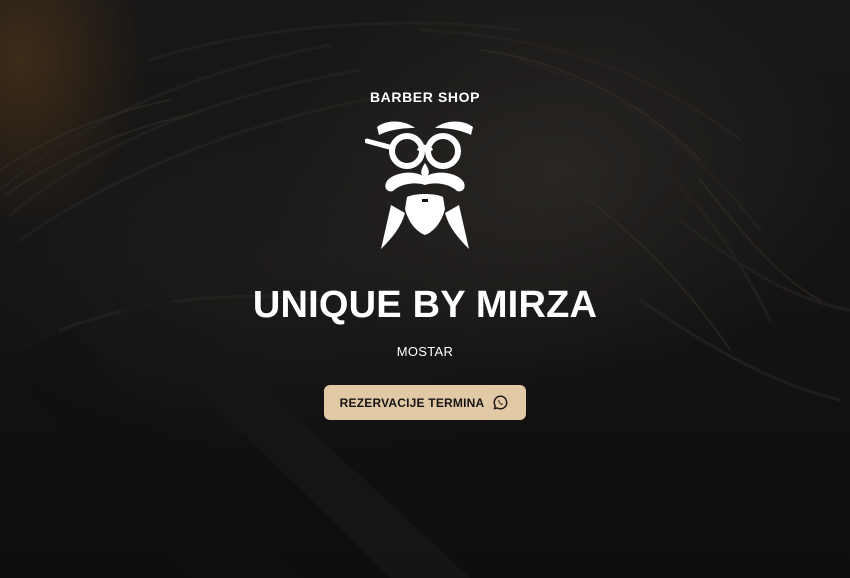 This screenshot has height=578, width=850. Describe the element at coordinates (419, 185) in the screenshot. I see `mustache-glasses-beard-icon` at that location.